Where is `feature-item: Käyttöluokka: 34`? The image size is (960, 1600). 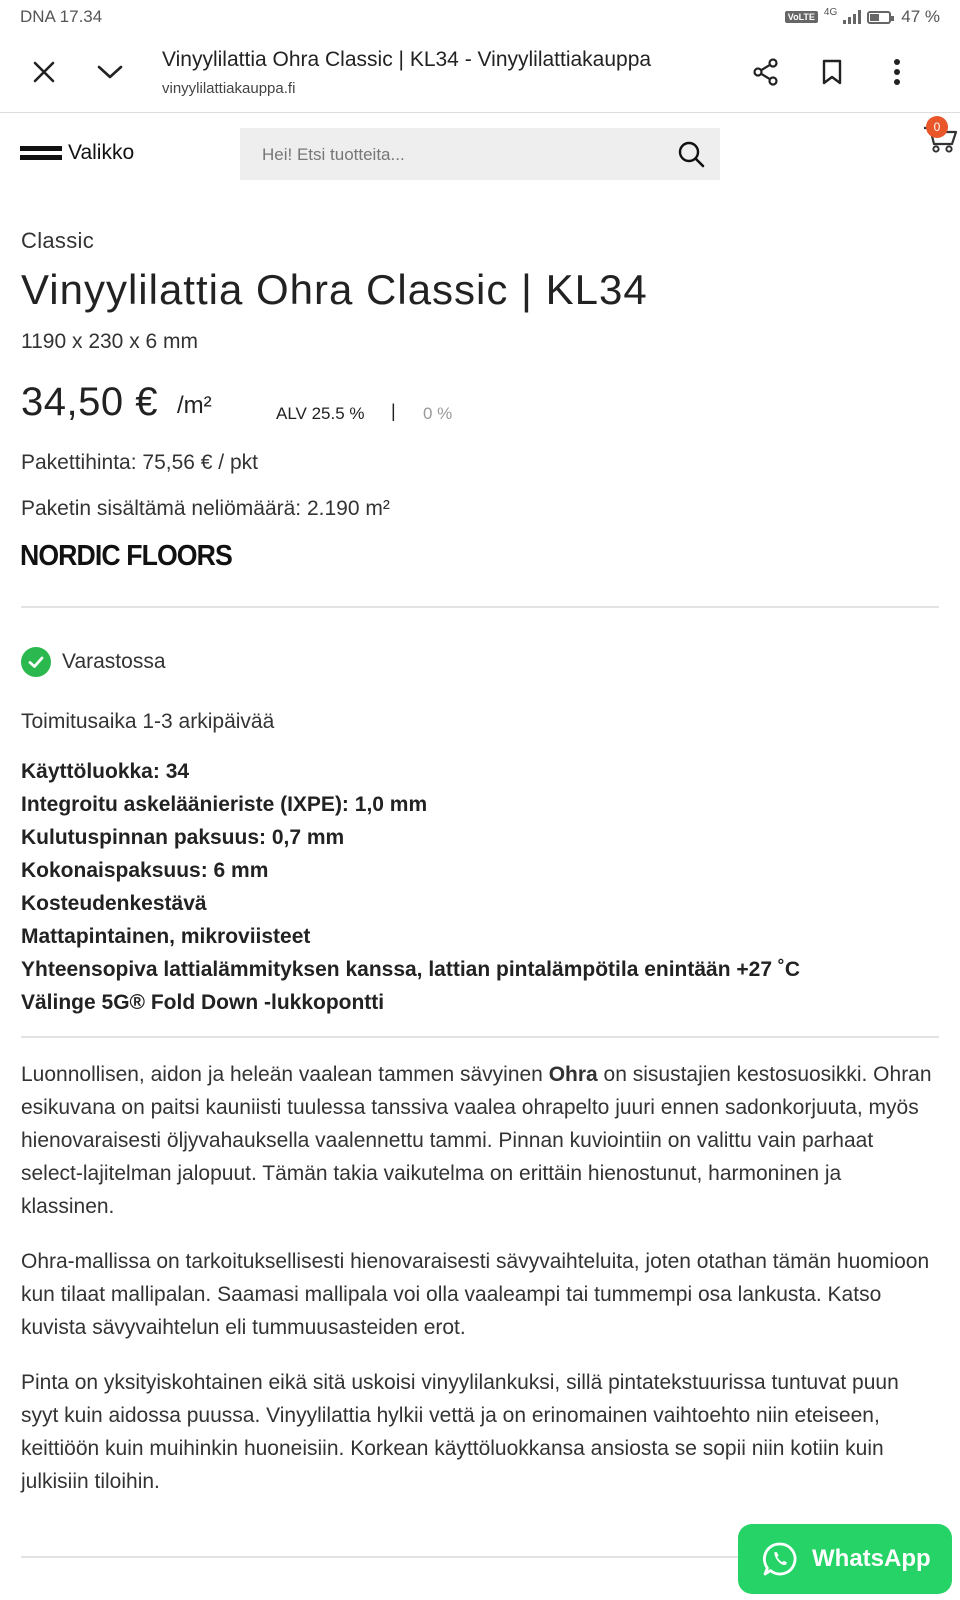
feature-item: Käyttöluokka: 34 is located at coordinates (105, 771).